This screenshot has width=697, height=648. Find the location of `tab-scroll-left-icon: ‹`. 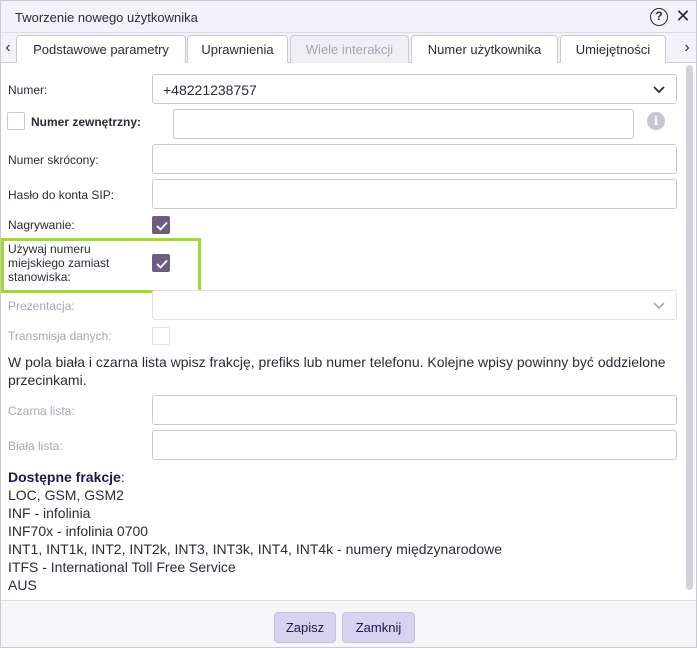

tab-scroll-left-icon: ‹ is located at coordinates (8, 48).